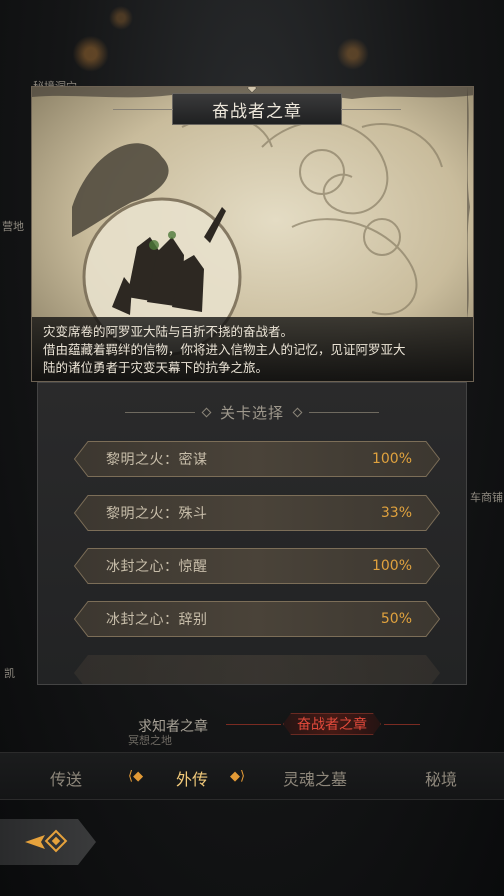  I want to click on stage-progress: 33%, so click(396, 513).